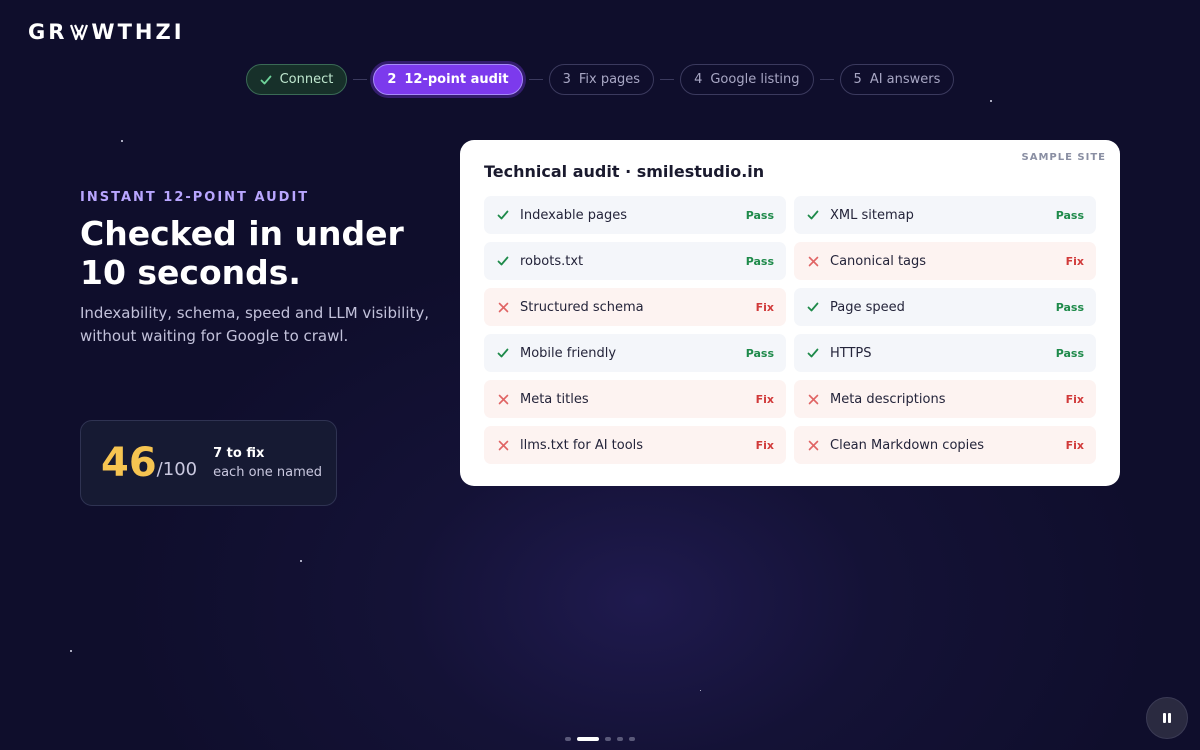  Describe the element at coordinates (867, 307) in the screenshot. I see `audit-item-label: Page speed` at that location.